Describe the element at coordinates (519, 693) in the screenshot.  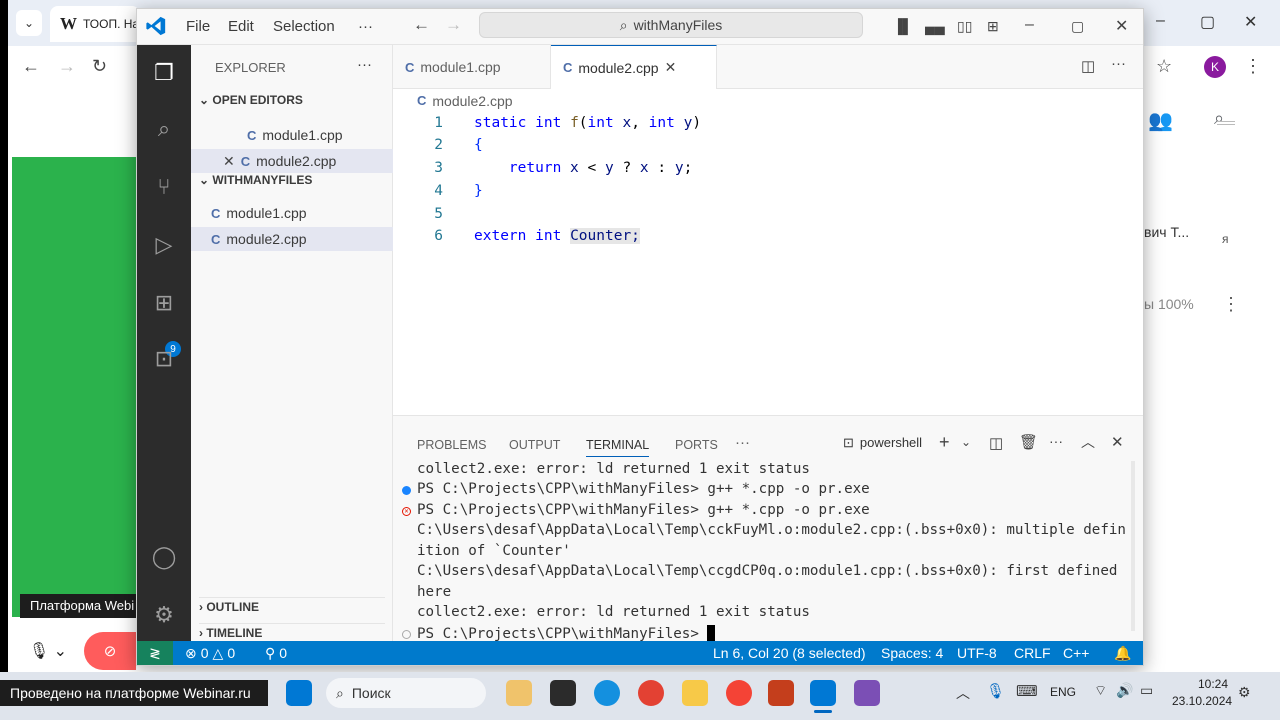
I see `widgets-icon` at that location.